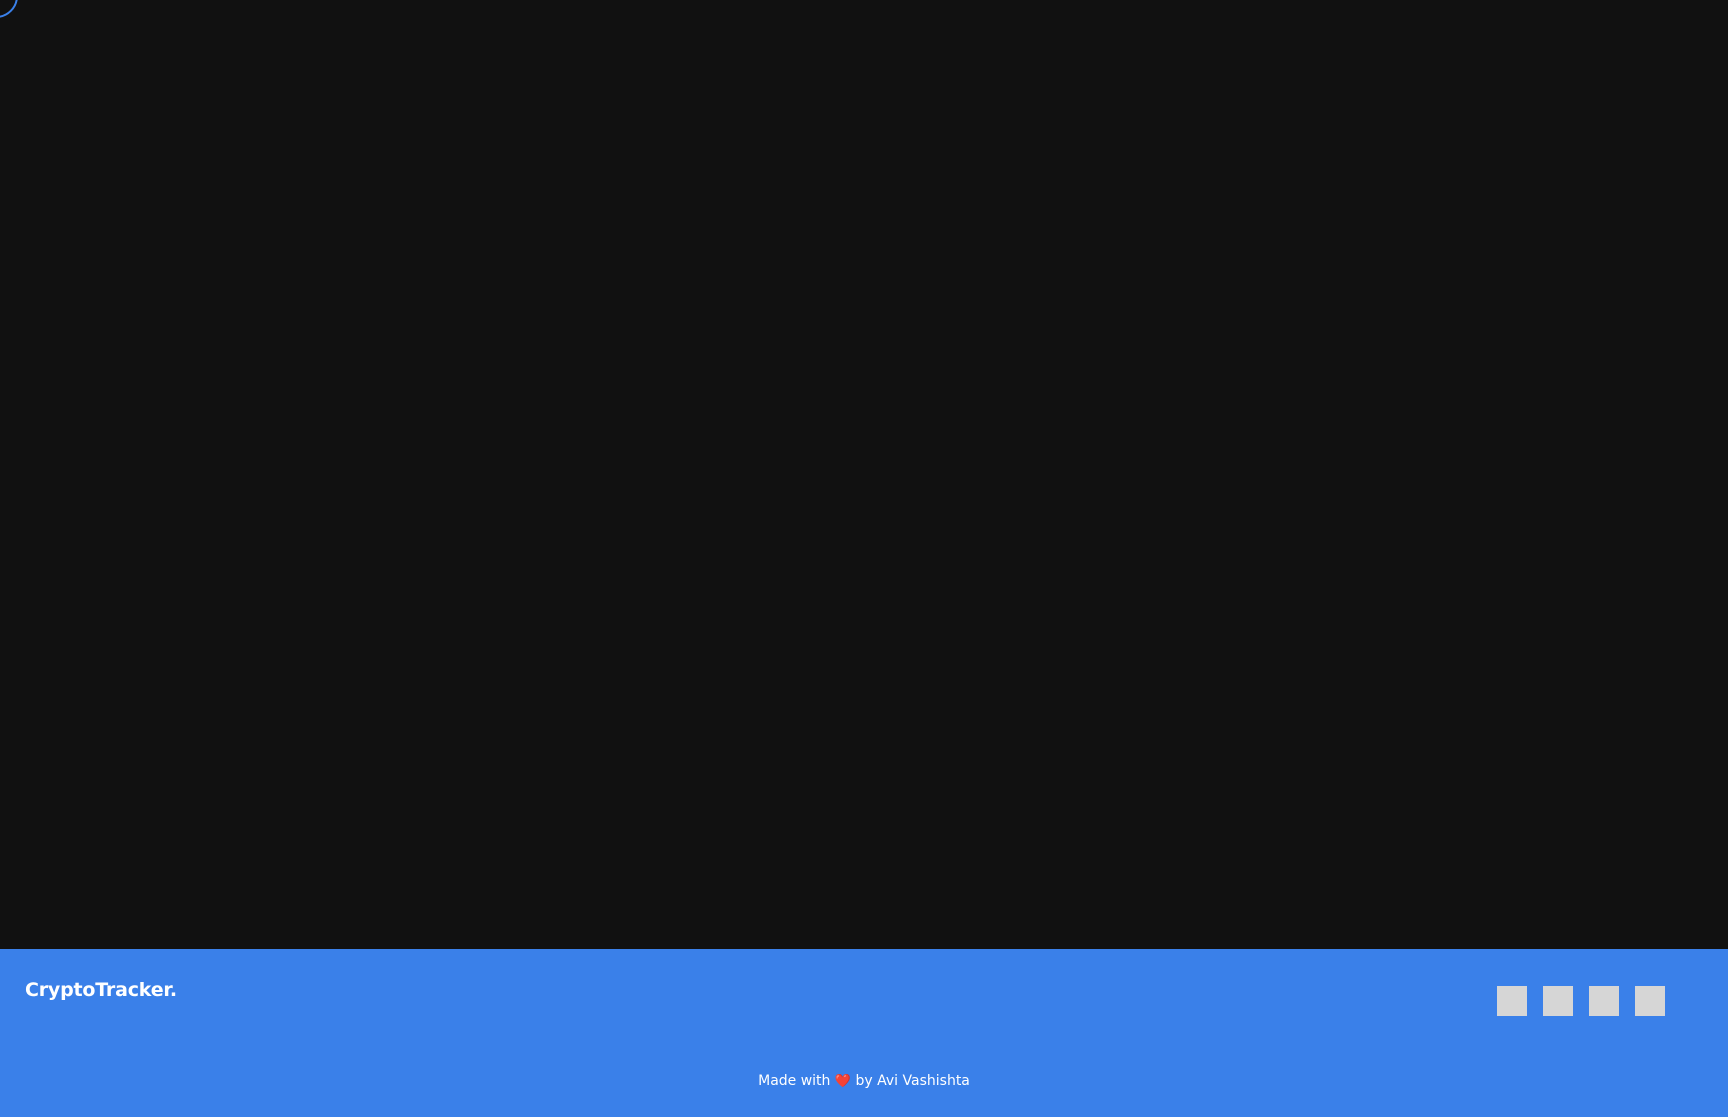 This screenshot has width=1728, height=1117. What do you see at coordinates (101, 990) in the screenshot?
I see `footer-logo: CryptoTracker.` at bounding box center [101, 990].